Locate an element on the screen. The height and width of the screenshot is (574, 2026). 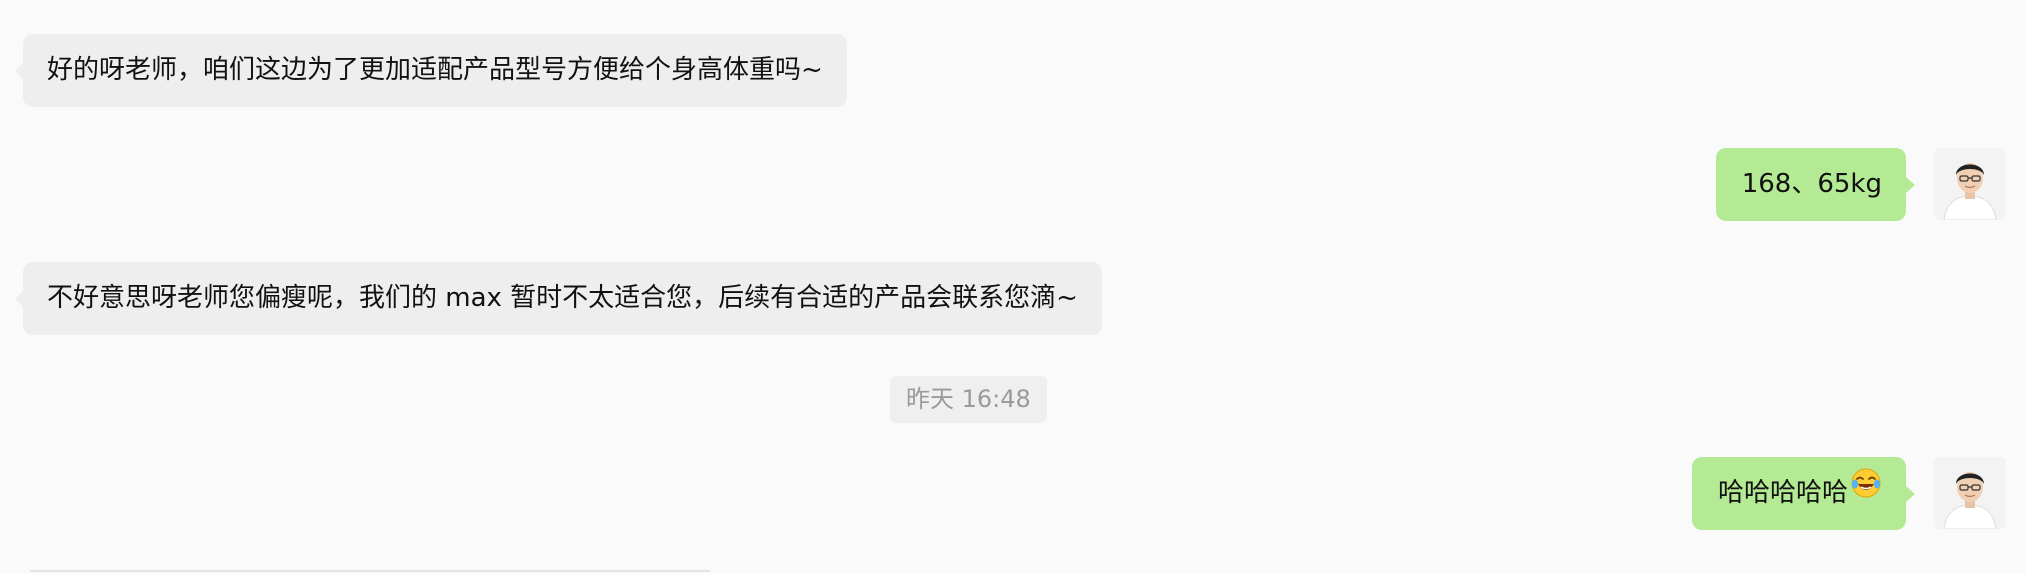
outgoing-message-bubble: 168、65kg is located at coordinates (1815, 184).